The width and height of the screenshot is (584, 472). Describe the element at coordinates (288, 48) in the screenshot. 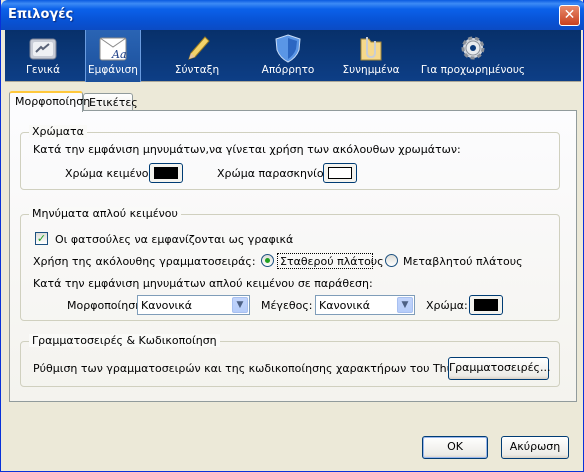

I see `shield-icon` at that location.